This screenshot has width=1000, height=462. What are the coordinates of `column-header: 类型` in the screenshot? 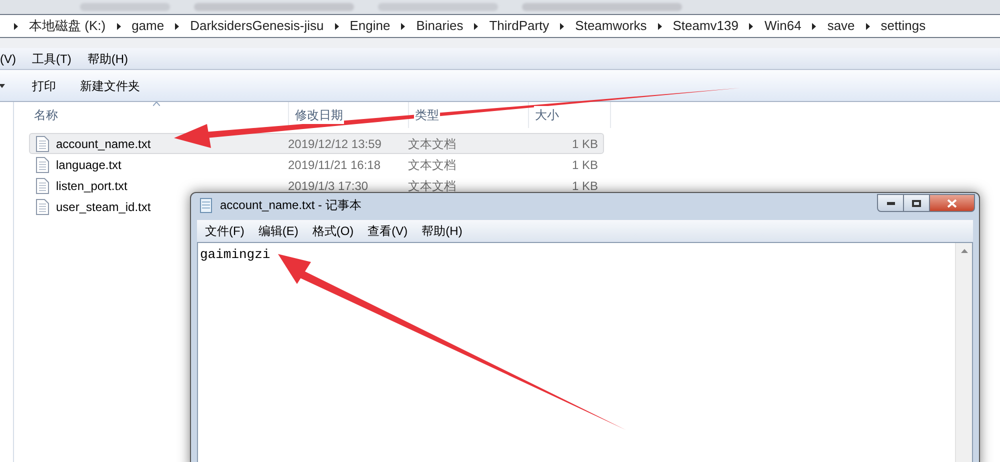 It's located at (427, 115).